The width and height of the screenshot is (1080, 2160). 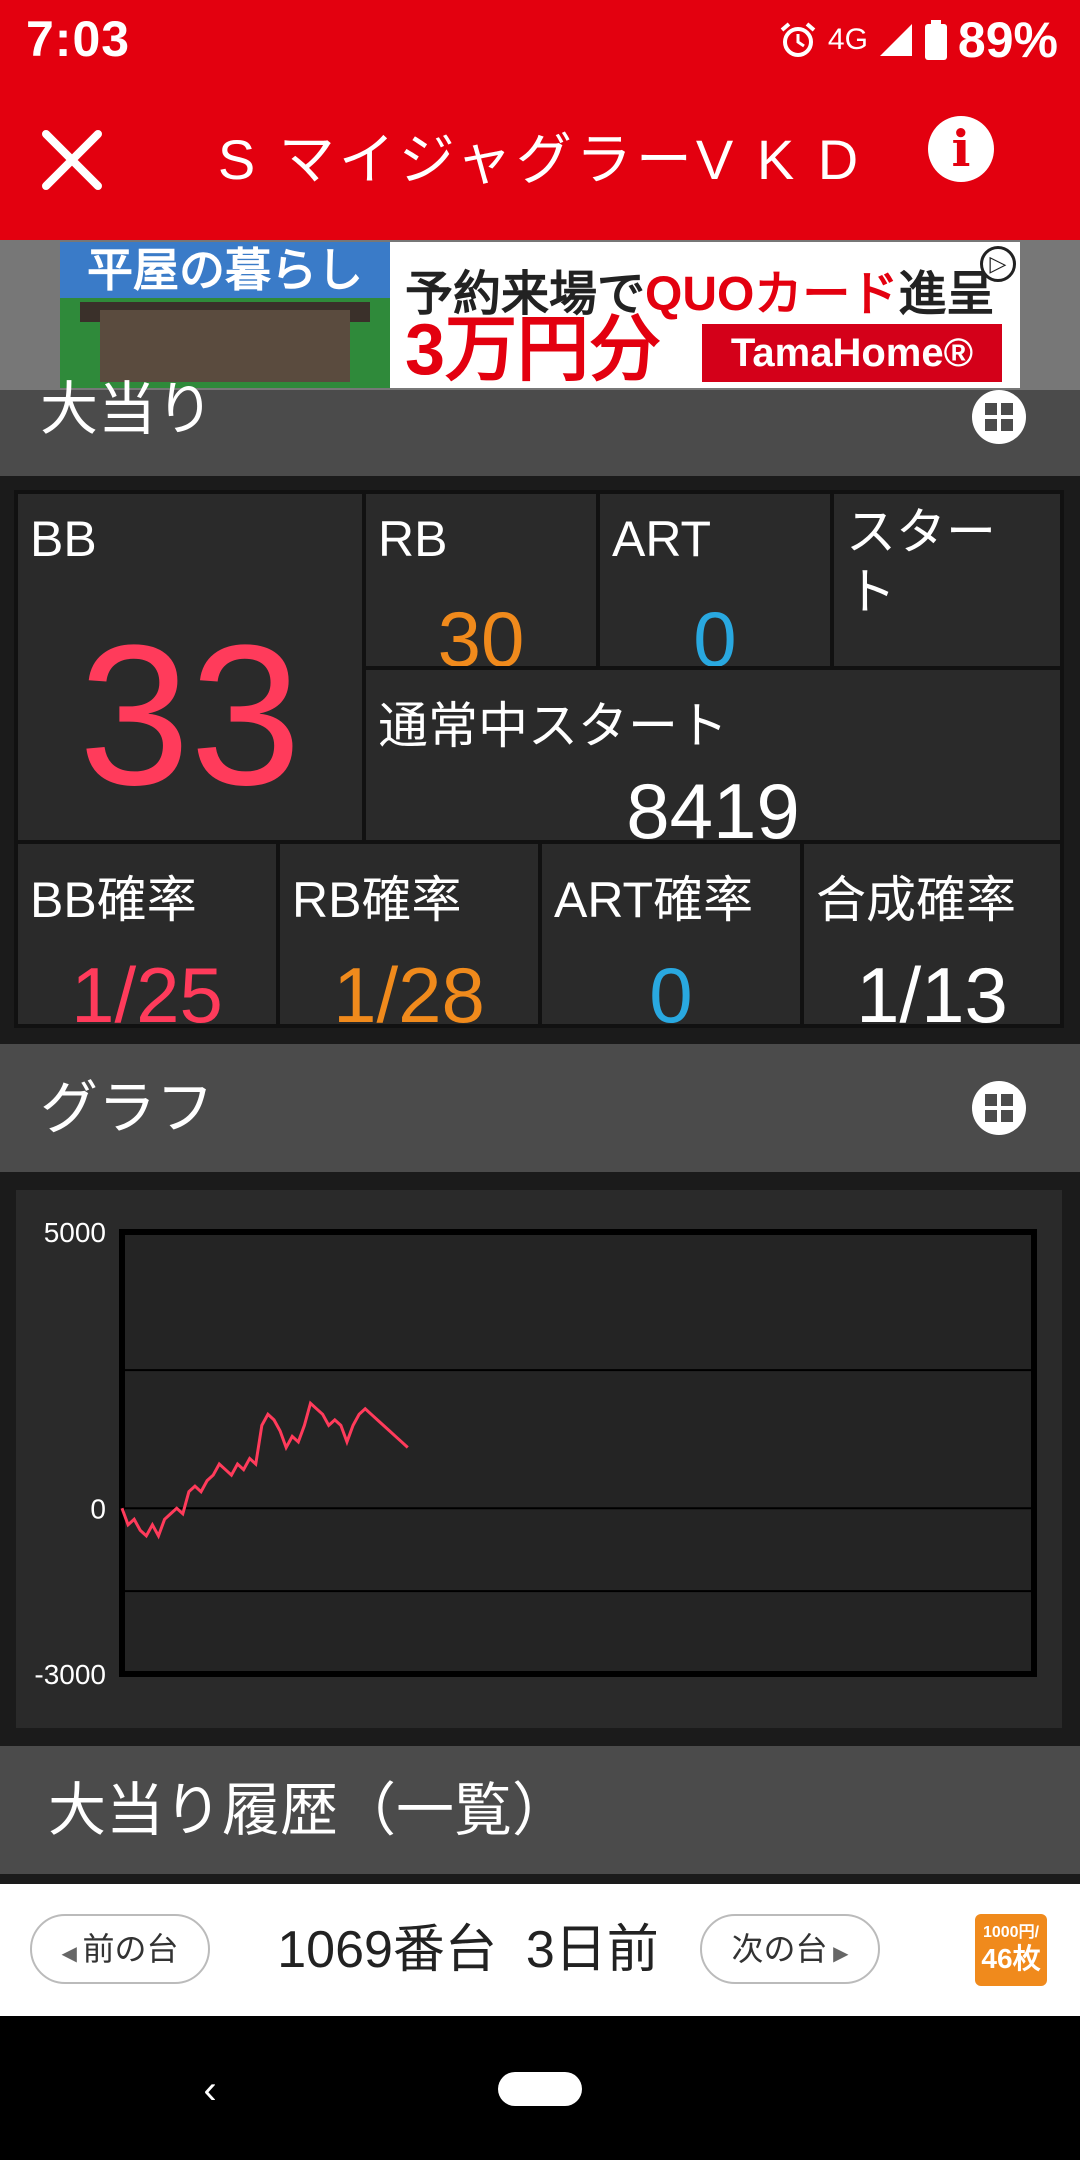 What do you see at coordinates (921, 562) in the screenshot?
I see `start-label: スタート` at bounding box center [921, 562].